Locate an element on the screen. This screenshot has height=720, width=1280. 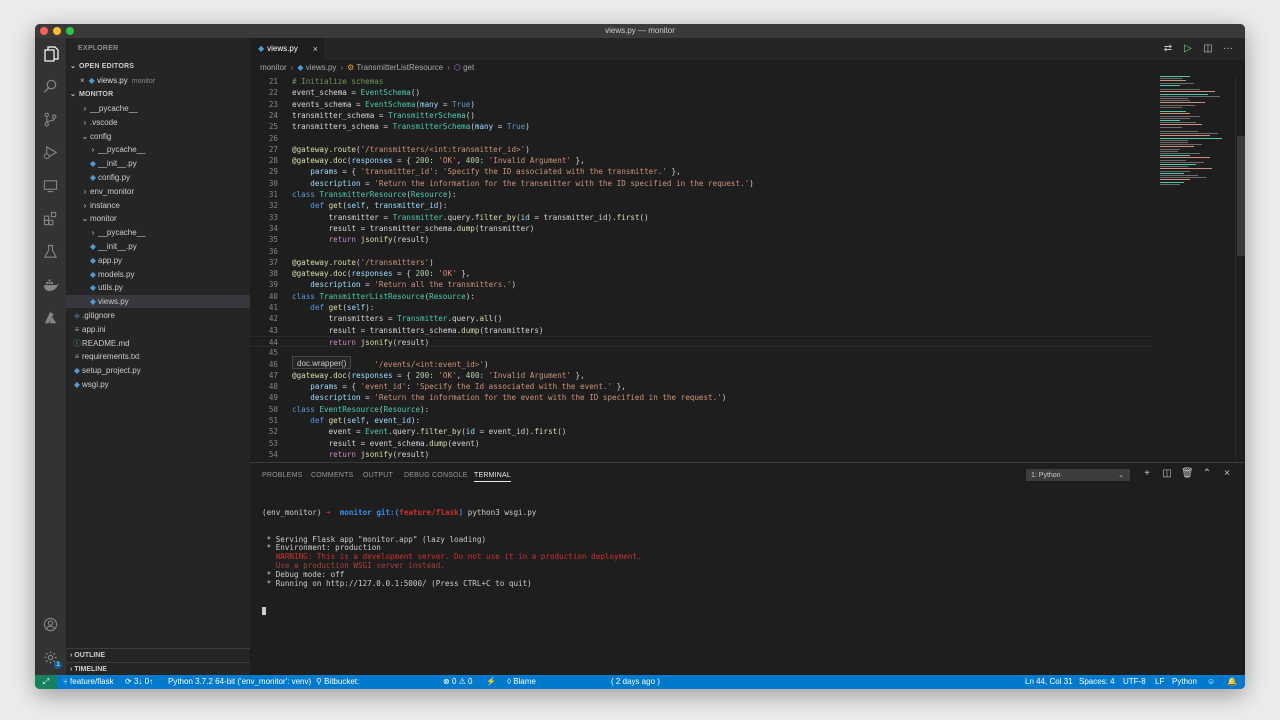
code-line: 44 return jsonify(result) is located at coordinates (700, 341).